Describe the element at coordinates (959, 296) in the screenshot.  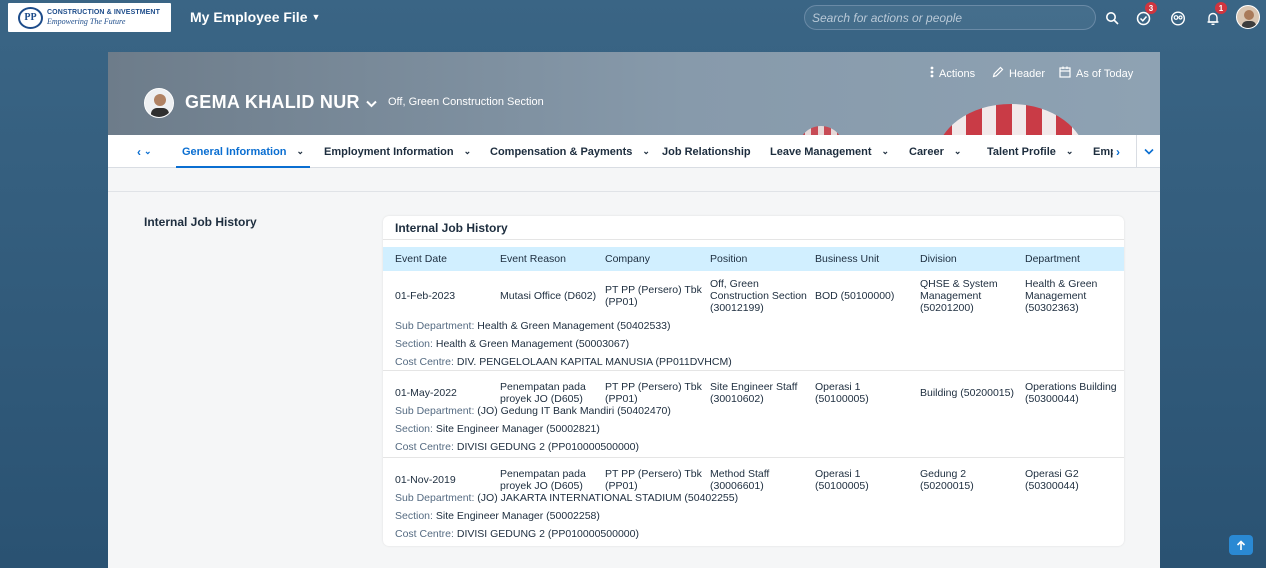
I see `table-cell-division: QHSE & System Management (50201200)` at that location.